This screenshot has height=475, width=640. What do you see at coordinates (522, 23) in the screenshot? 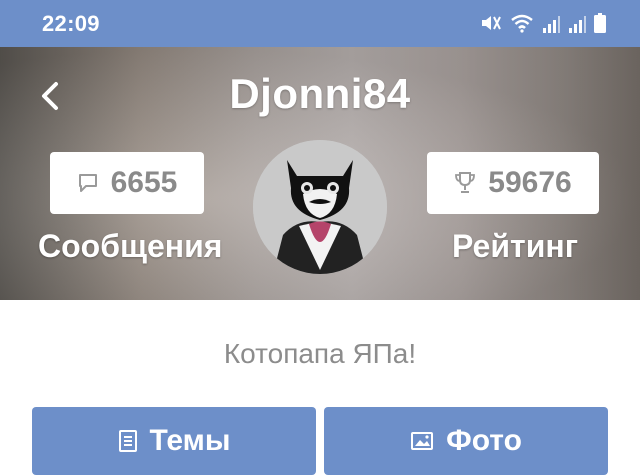
I see `wifi-icon` at bounding box center [522, 23].